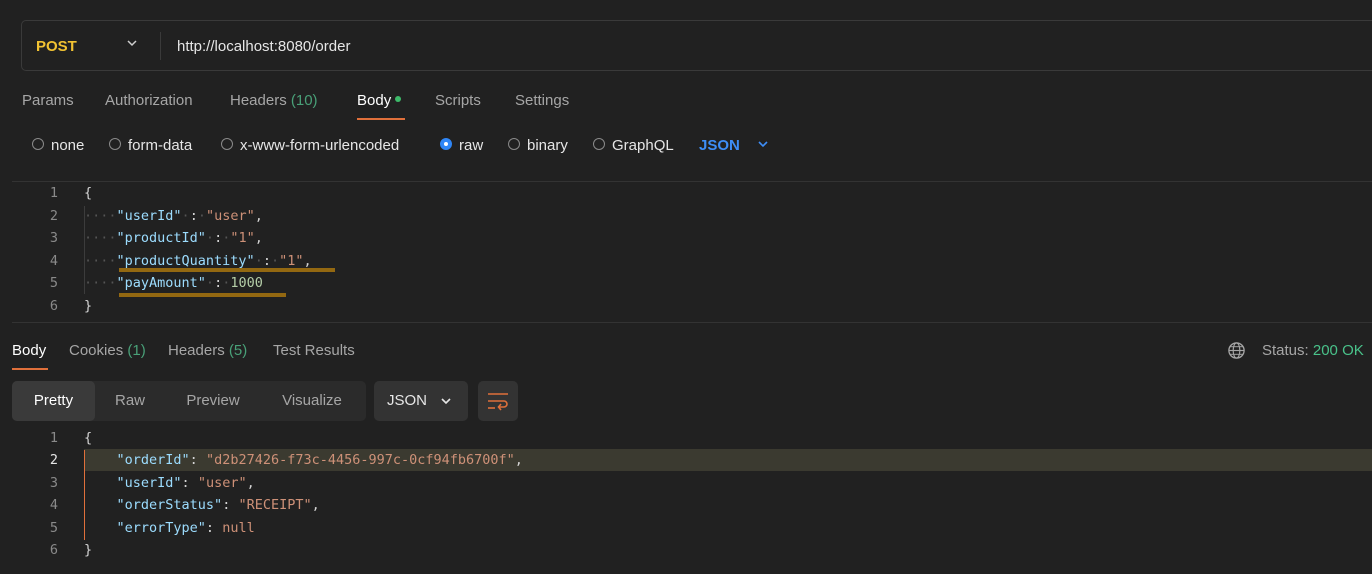 The image size is (1372, 574). What do you see at coordinates (312, 401) in the screenshot?
I see `view-visualize-button: Visualize` at bounding box center [312, 401].